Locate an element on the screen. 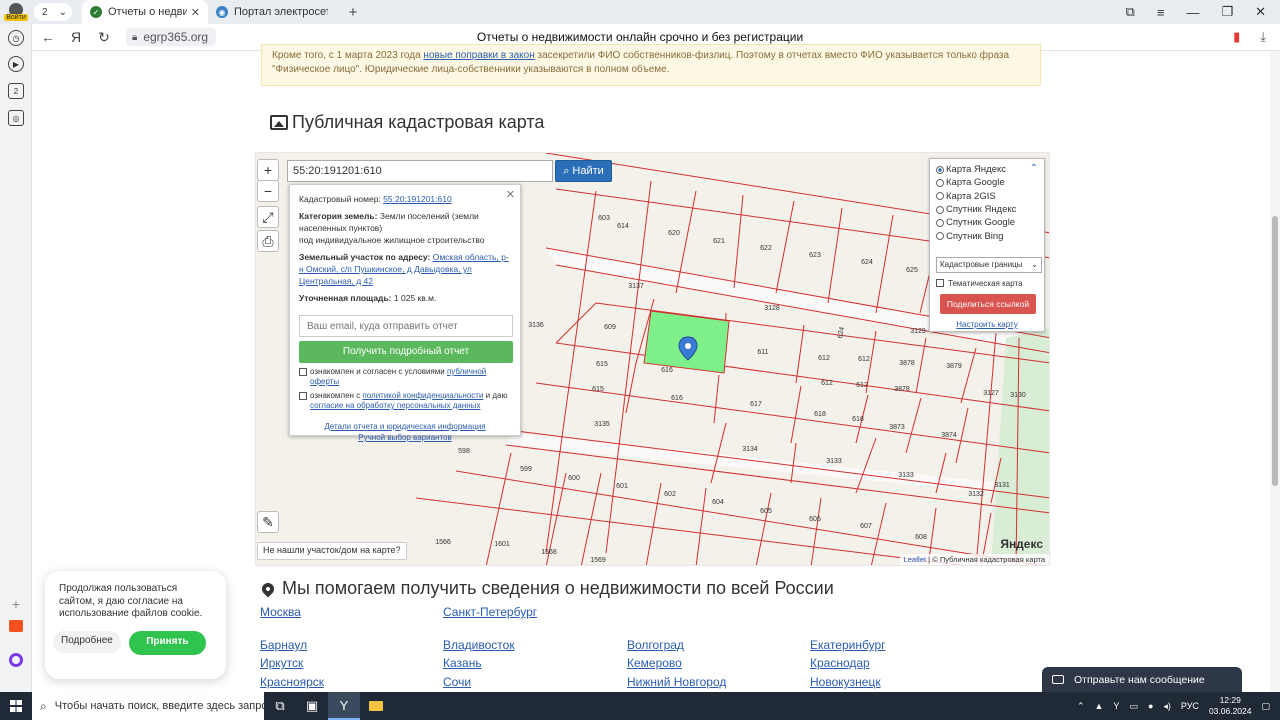  layer-option: Карта Google is located at coordinates (987, 182).